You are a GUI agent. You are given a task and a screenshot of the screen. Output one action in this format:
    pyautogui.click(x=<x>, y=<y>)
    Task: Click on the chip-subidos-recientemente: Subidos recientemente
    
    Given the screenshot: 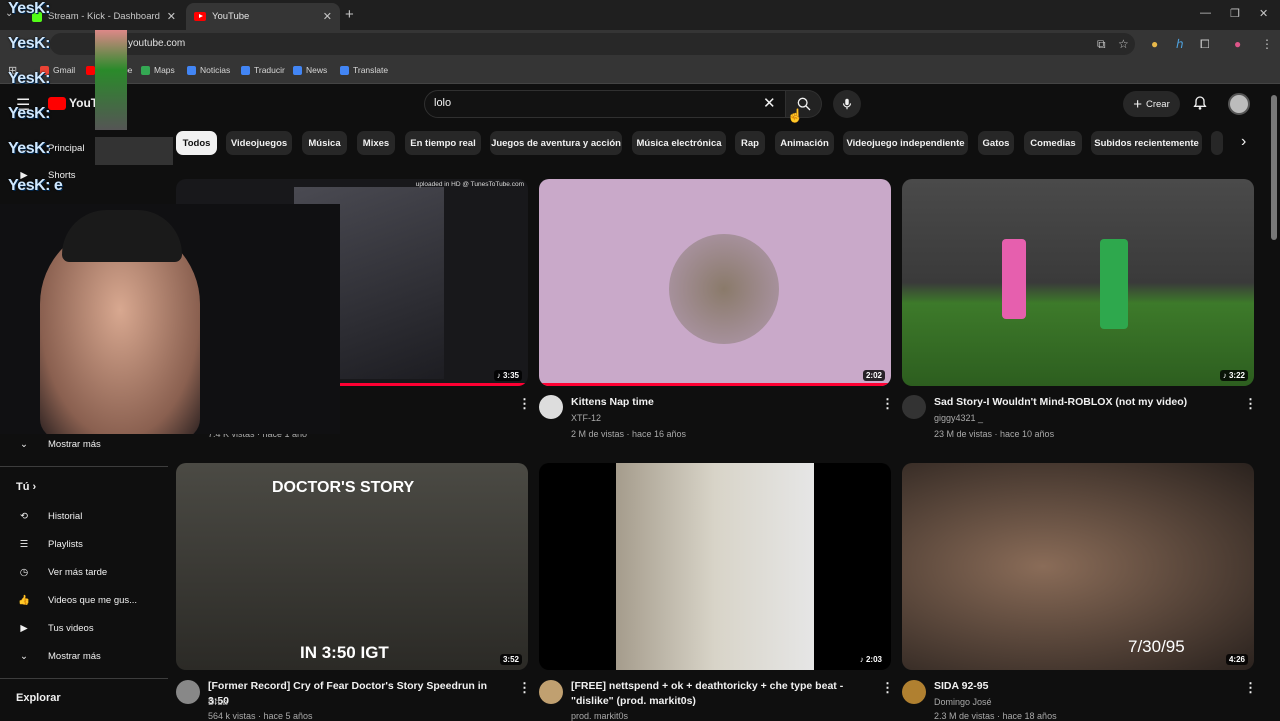 What is the action you would take?
    pyautogui.click(x=1146, y=143)
    